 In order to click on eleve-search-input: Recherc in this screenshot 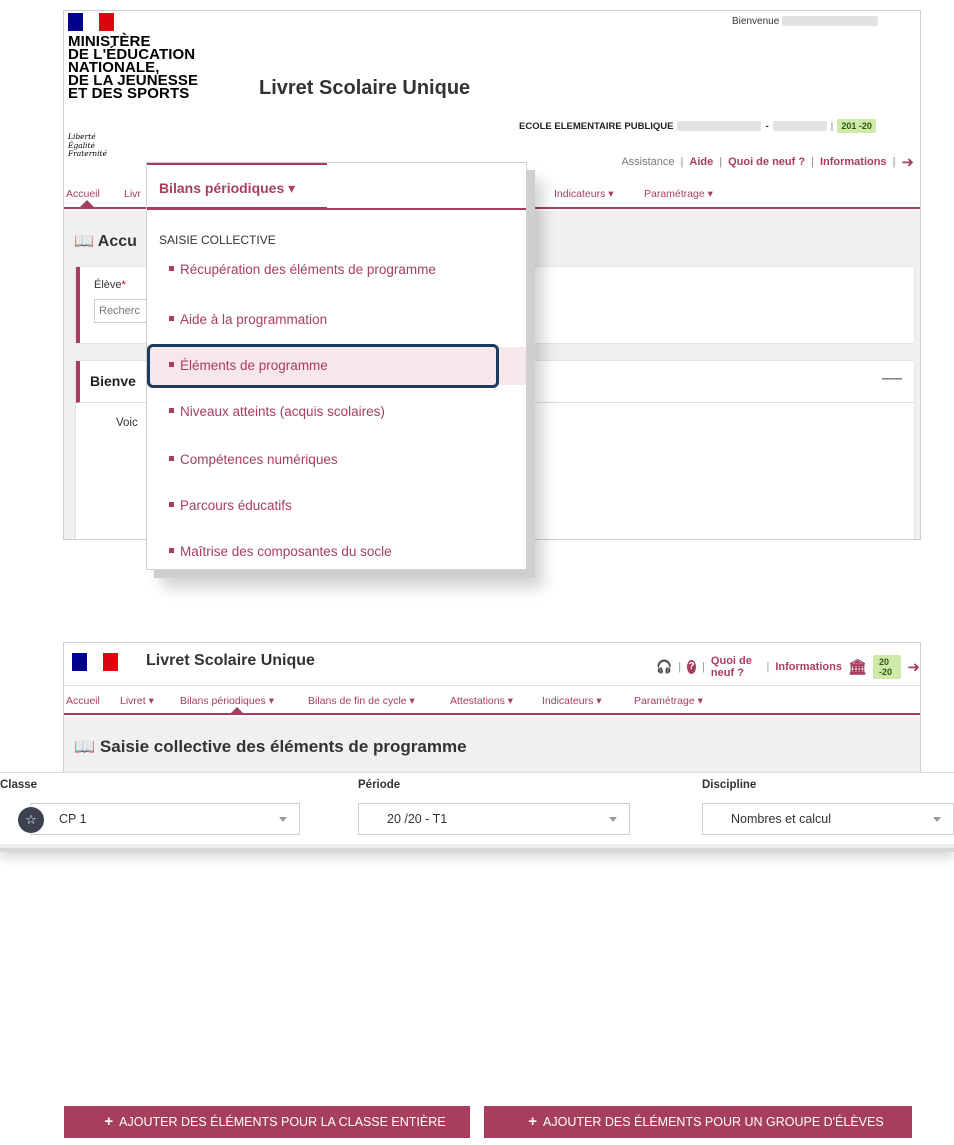, I will do `click(124, 311)`.